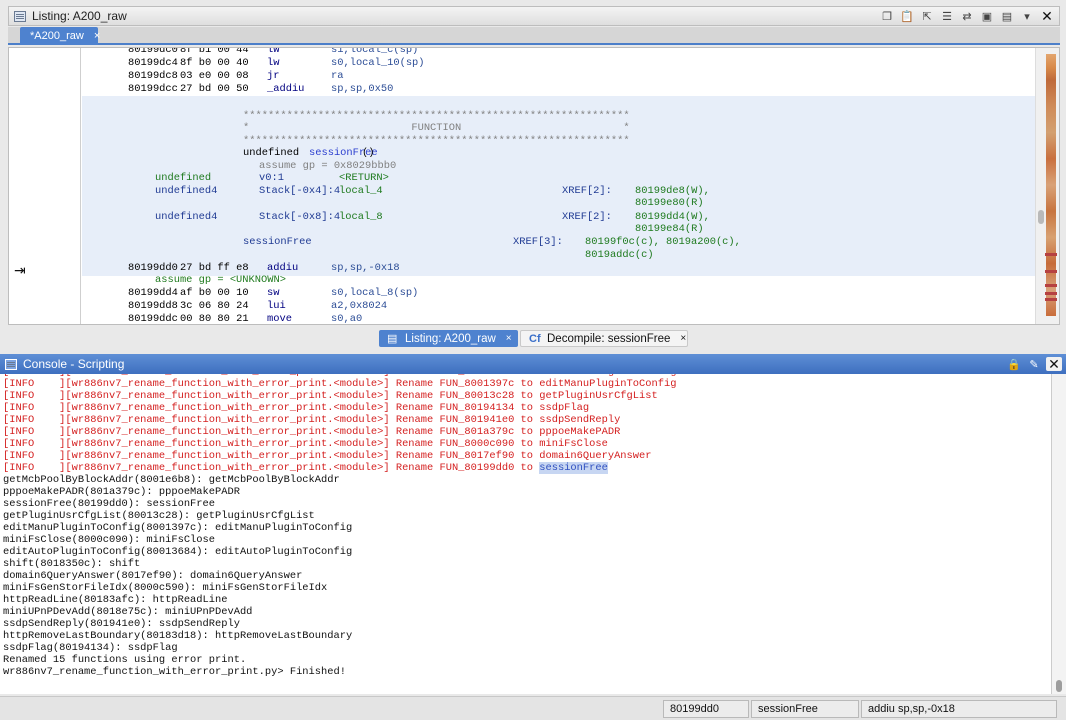 Image resolution: width=1066 pixels, height=720 pixels. What do you see at coordinates (273, 293) in the screenshot?
I see `instruction-mnemonic: sw` at bounding box center [273, 293].